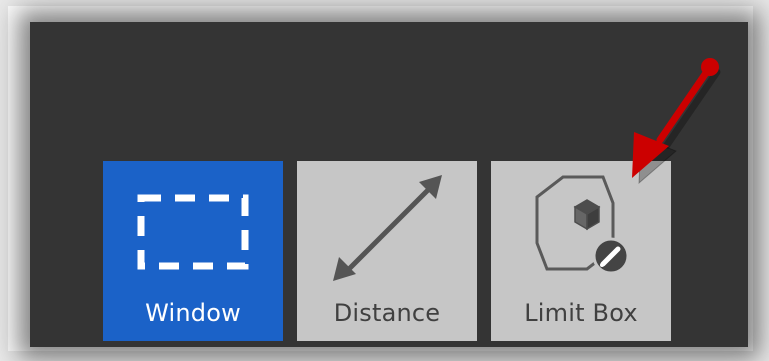 Image resolution: width=769 pixels, height=361 pixels. I want to click on distance-button: Distance, so click(387, 251).